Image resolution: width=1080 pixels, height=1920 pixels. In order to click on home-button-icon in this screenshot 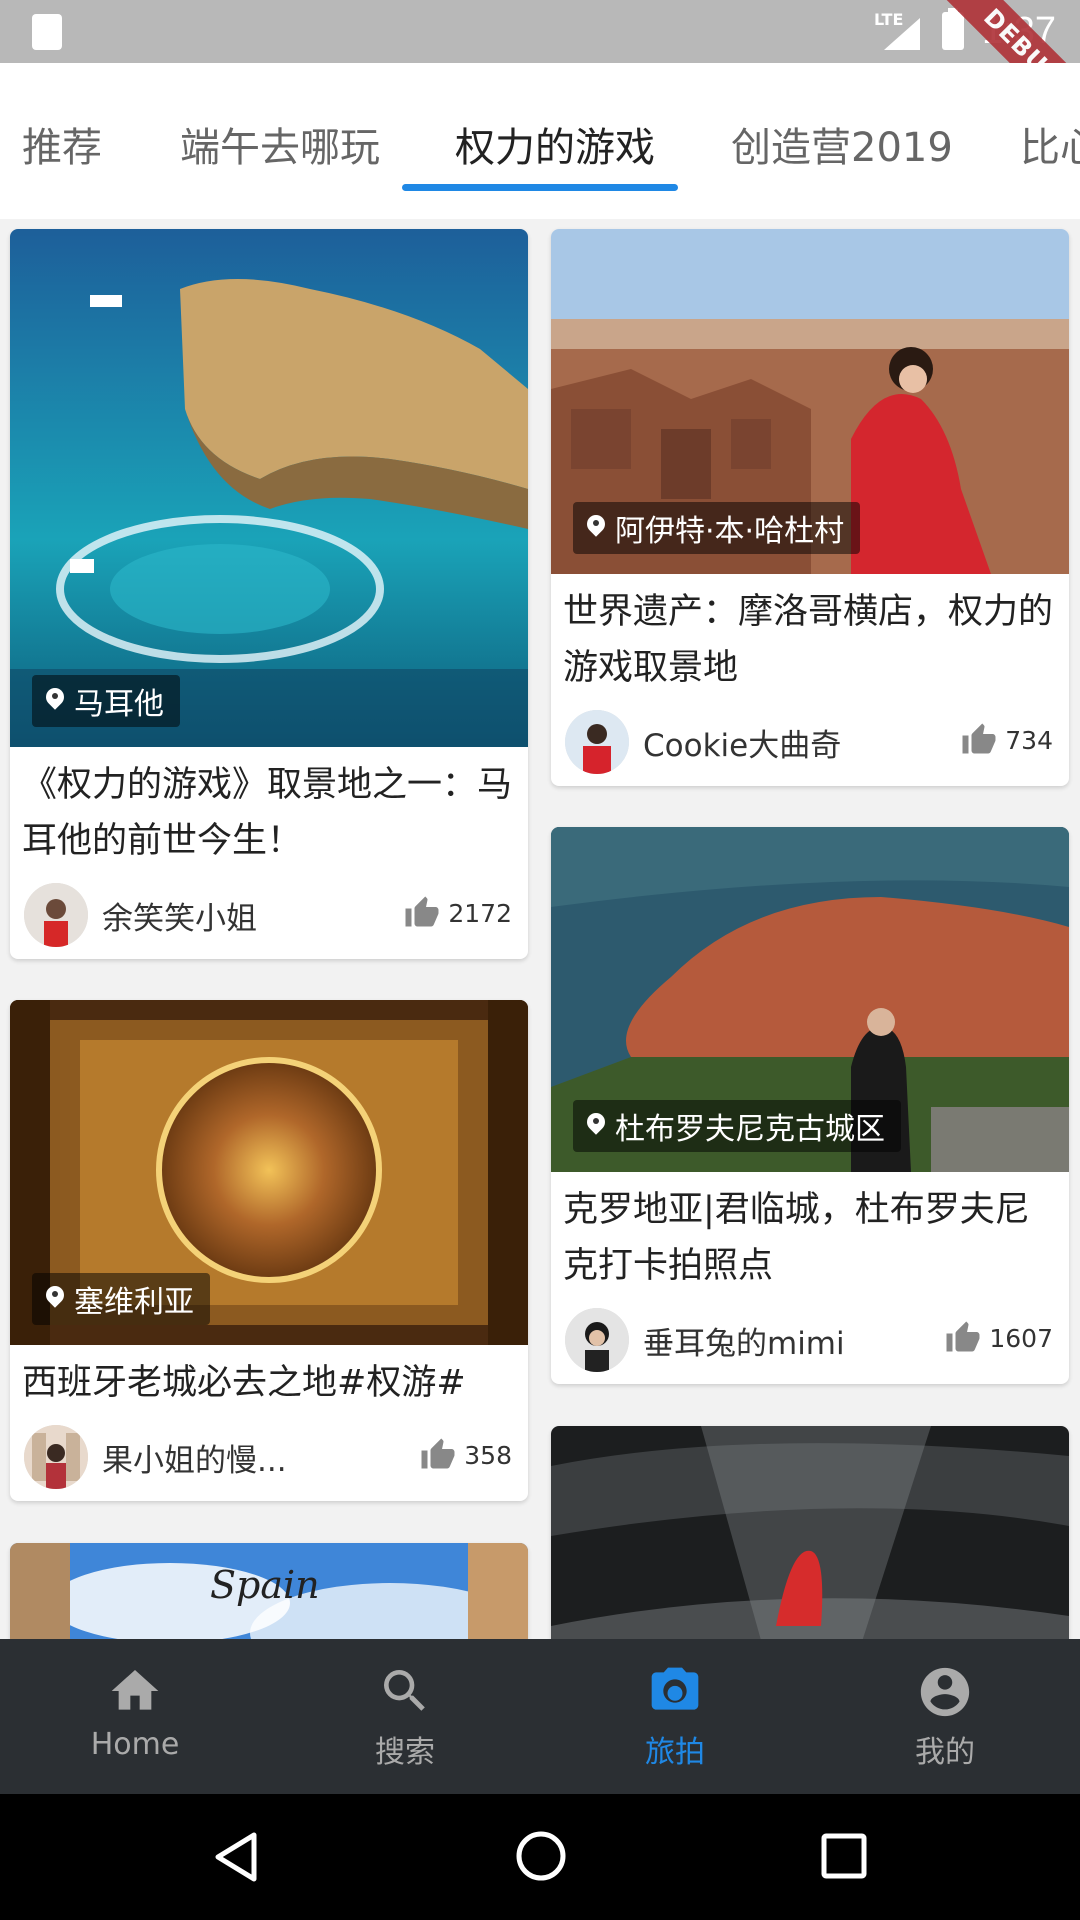, I will do `click(541, 1856)`.